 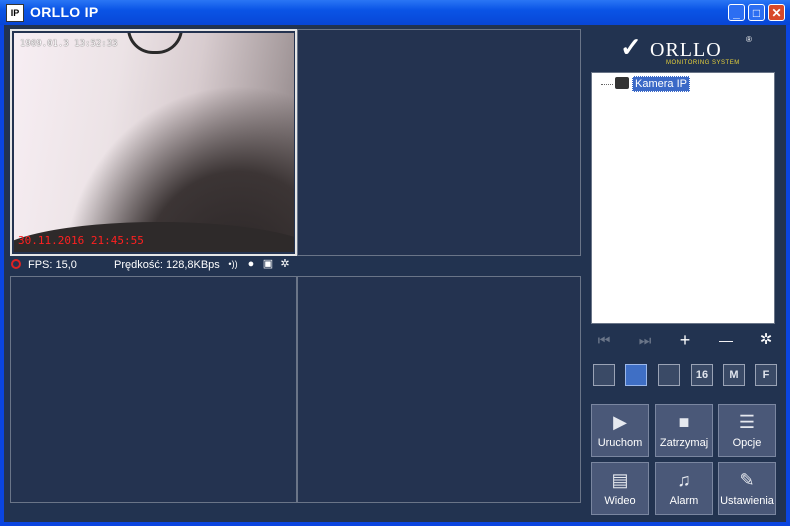 I want to click on start-icon: ▶, so click(x=620, y=422).